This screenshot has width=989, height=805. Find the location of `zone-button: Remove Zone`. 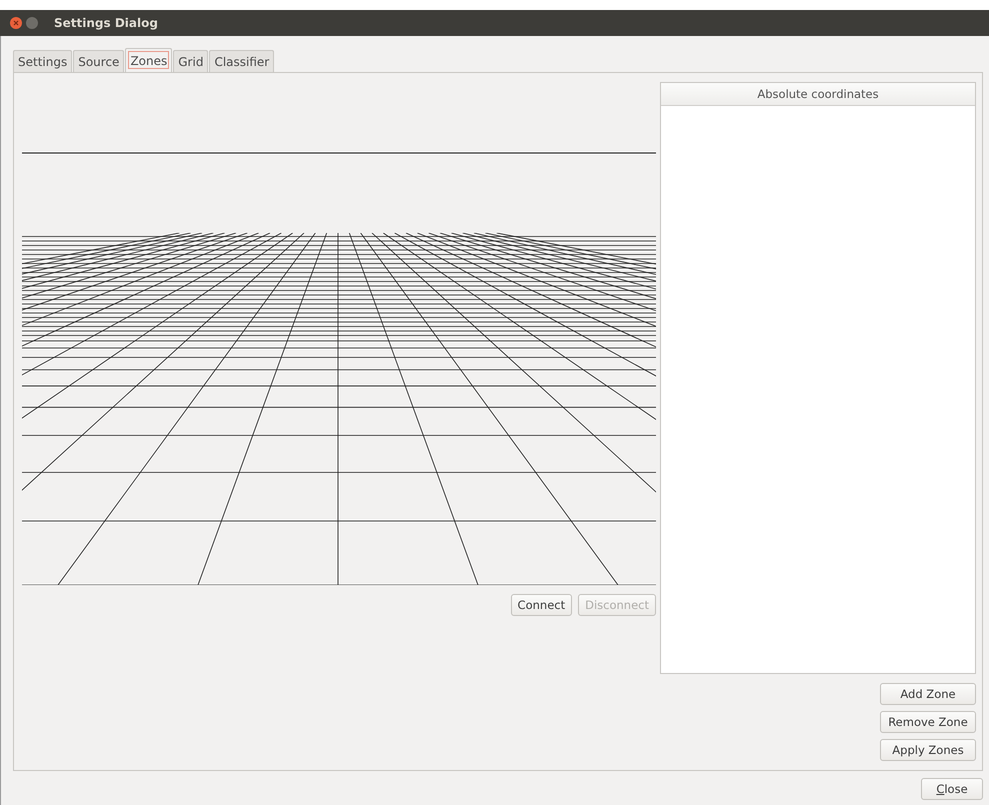

zone-button: Remove Zone is located at coordinates (928, 722).